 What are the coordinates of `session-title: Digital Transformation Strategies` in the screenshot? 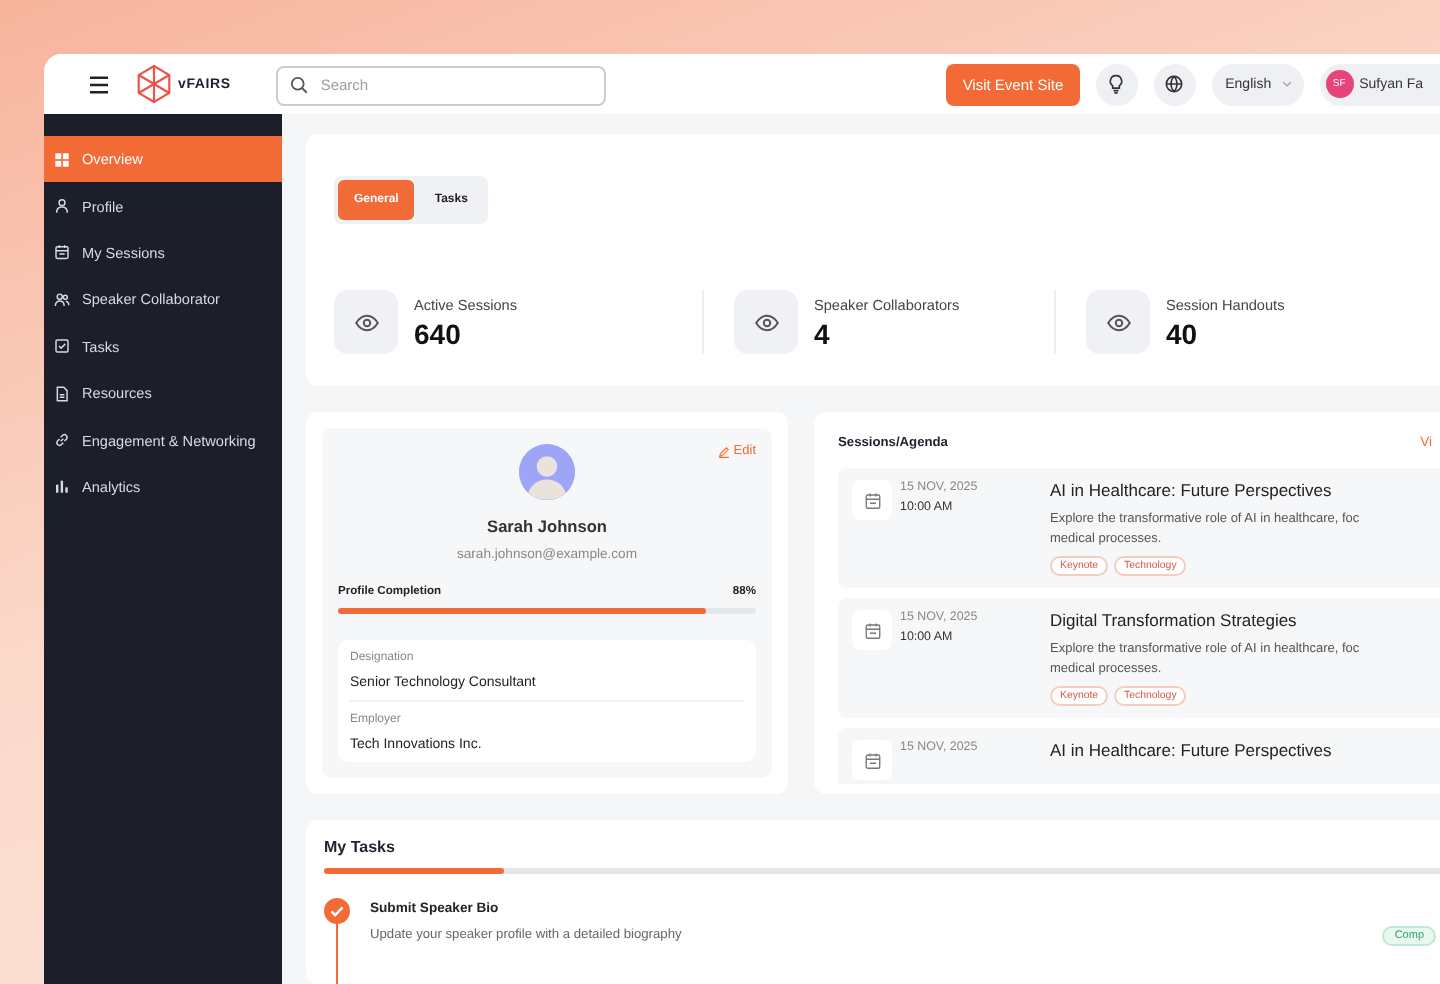 It's located at (1174, 620).